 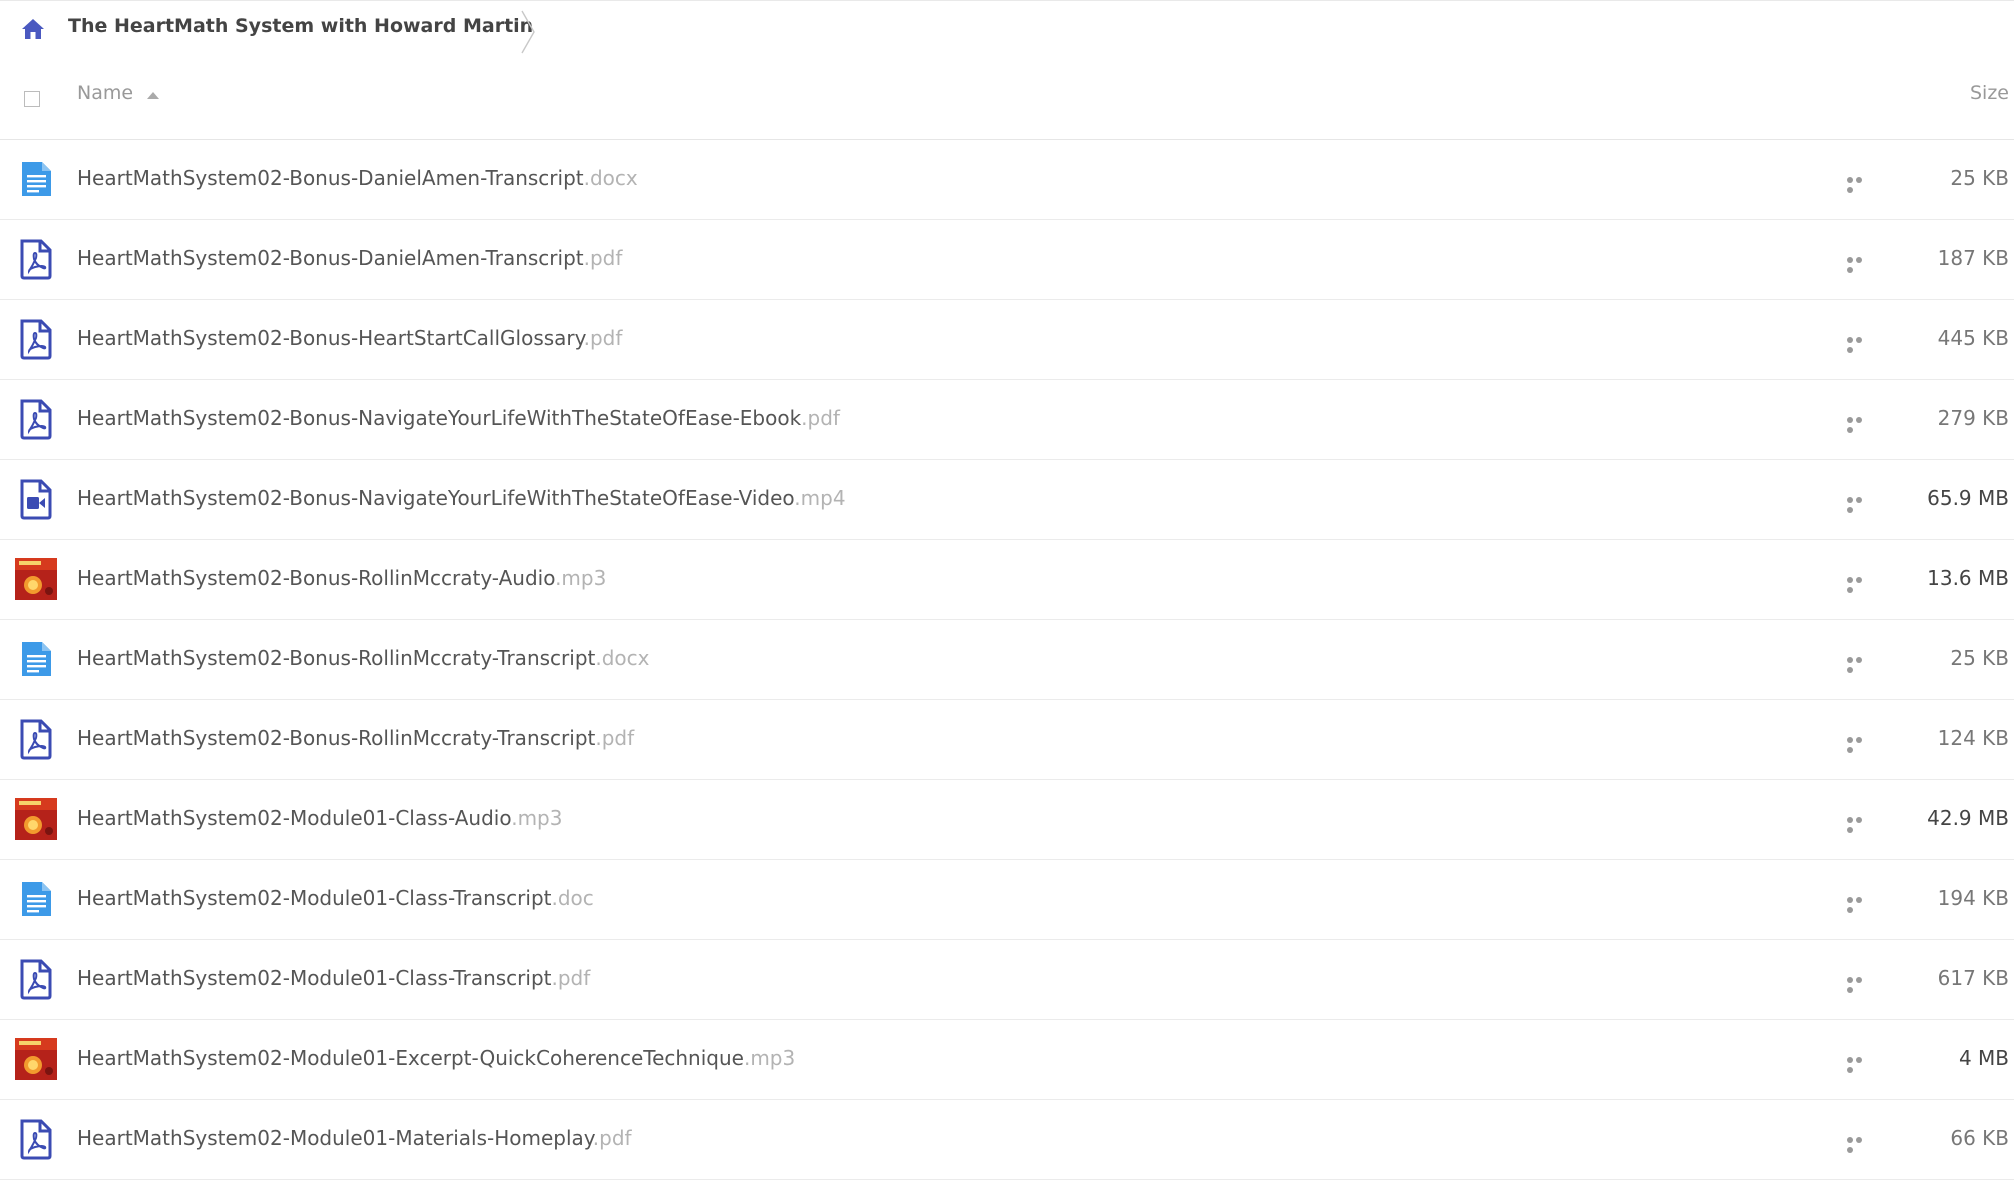 I want to click on breadcrumb: The HeartMath System with Howard Martin, so click(x=1007, y=28).